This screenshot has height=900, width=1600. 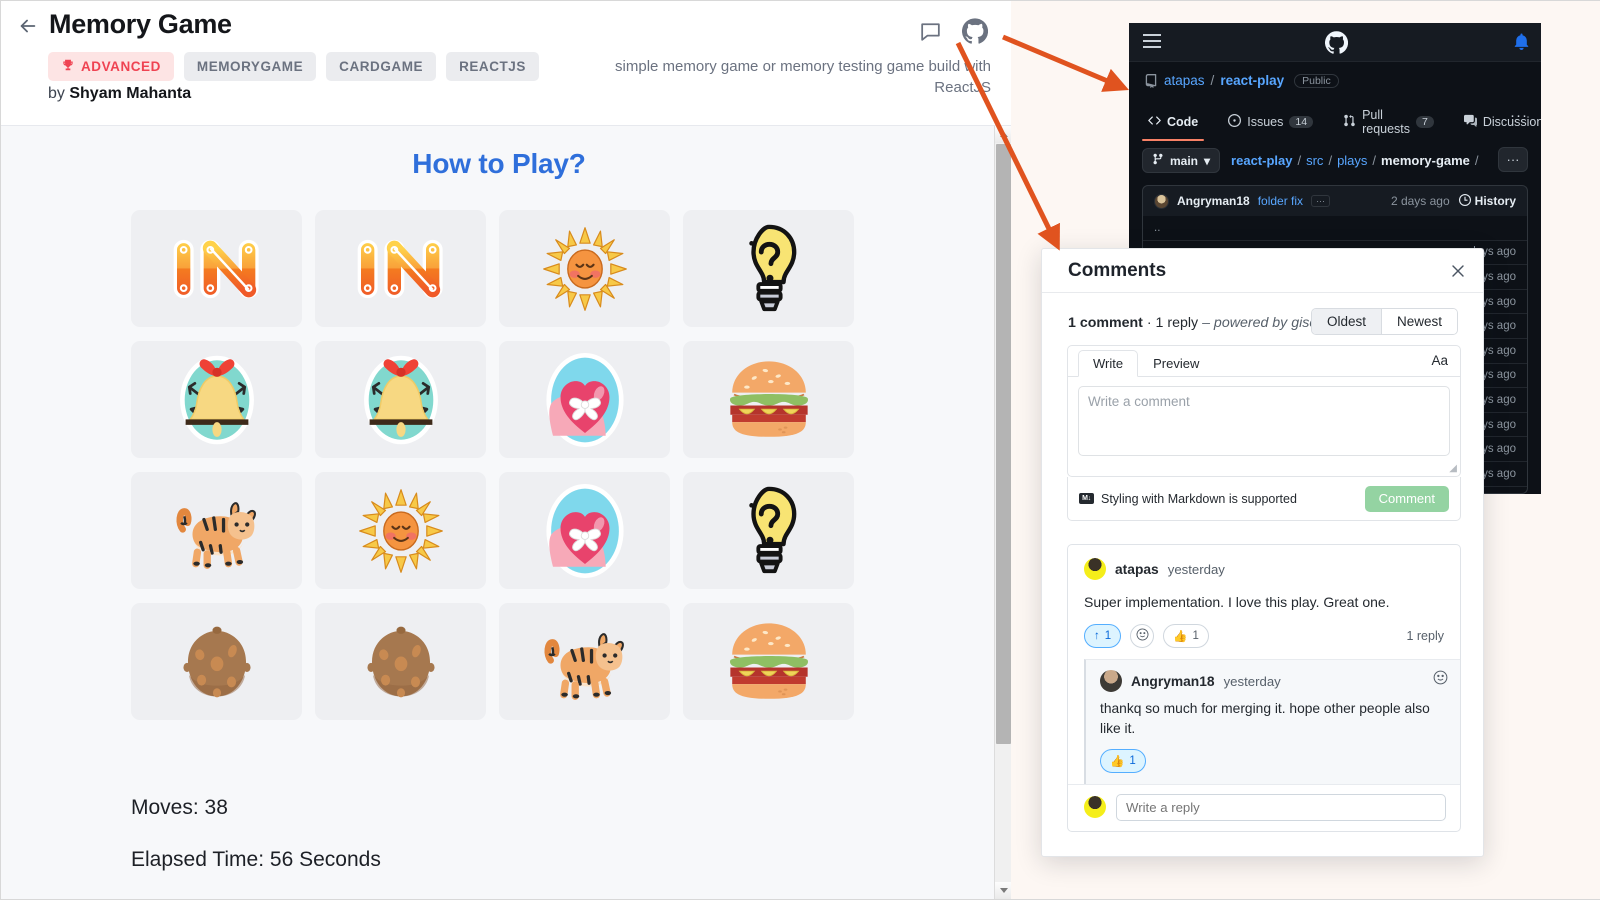 What do you see at coordinates (930, 31) in the screenshot?
I see `comment-icon` at bounding box center [930, 31].